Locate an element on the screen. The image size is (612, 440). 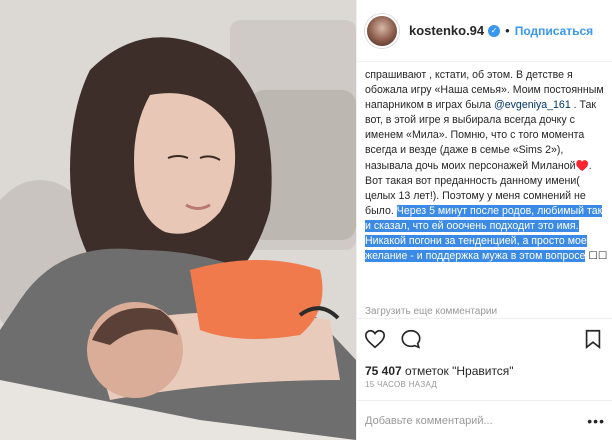
follow-button: Подписаться is located at coordinates (554, 31).